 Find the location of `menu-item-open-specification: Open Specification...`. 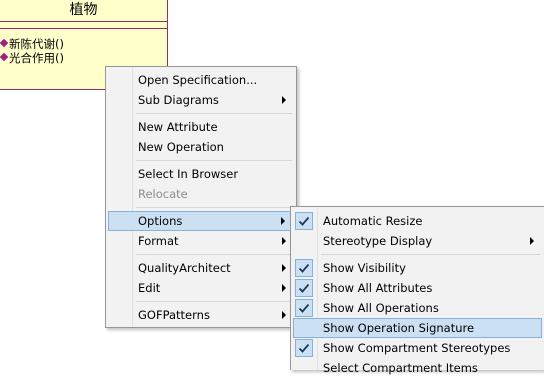

menu-item-open-specification: Open Specification... is located at coordinates (201, 80).